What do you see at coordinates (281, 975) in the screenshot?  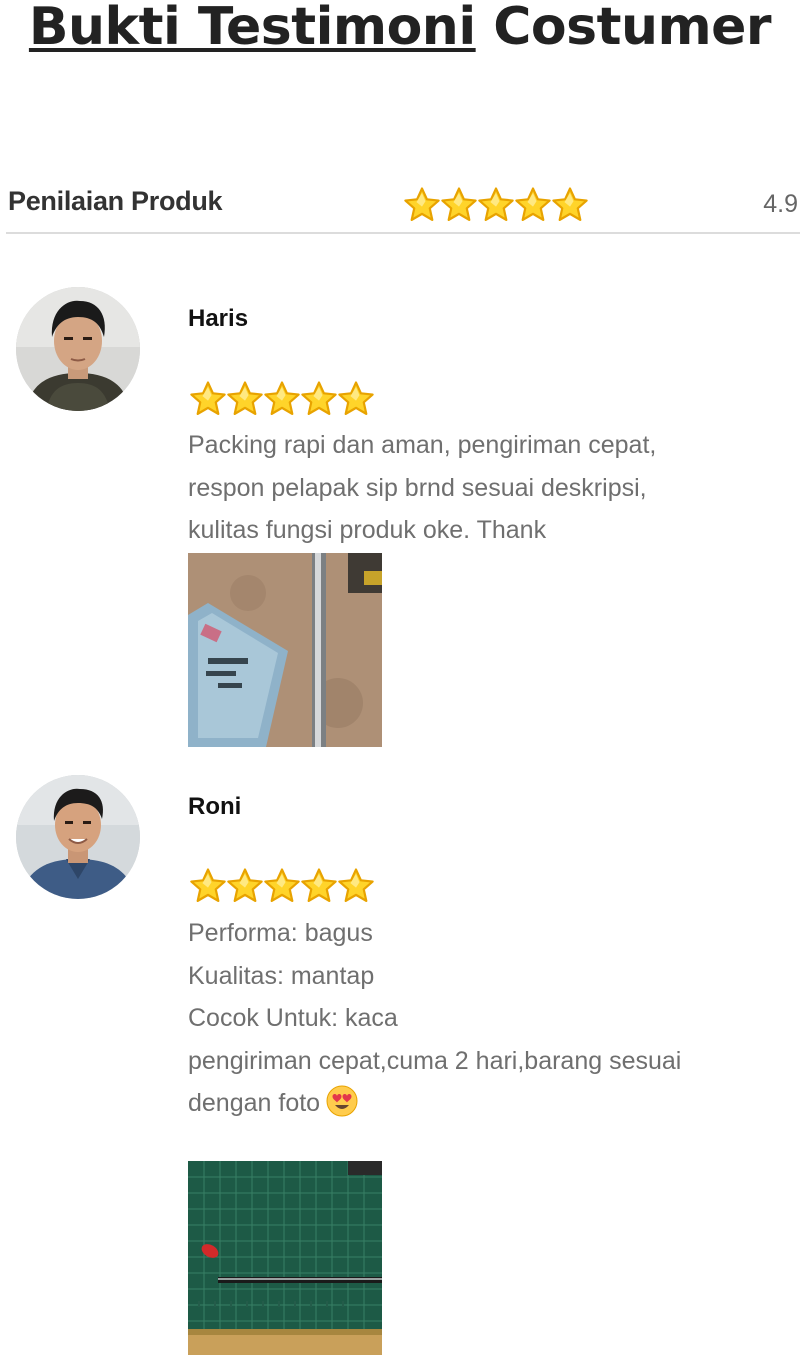 I see `review-text-line: Kualitas: mantap` at bounding box center [281, 975].